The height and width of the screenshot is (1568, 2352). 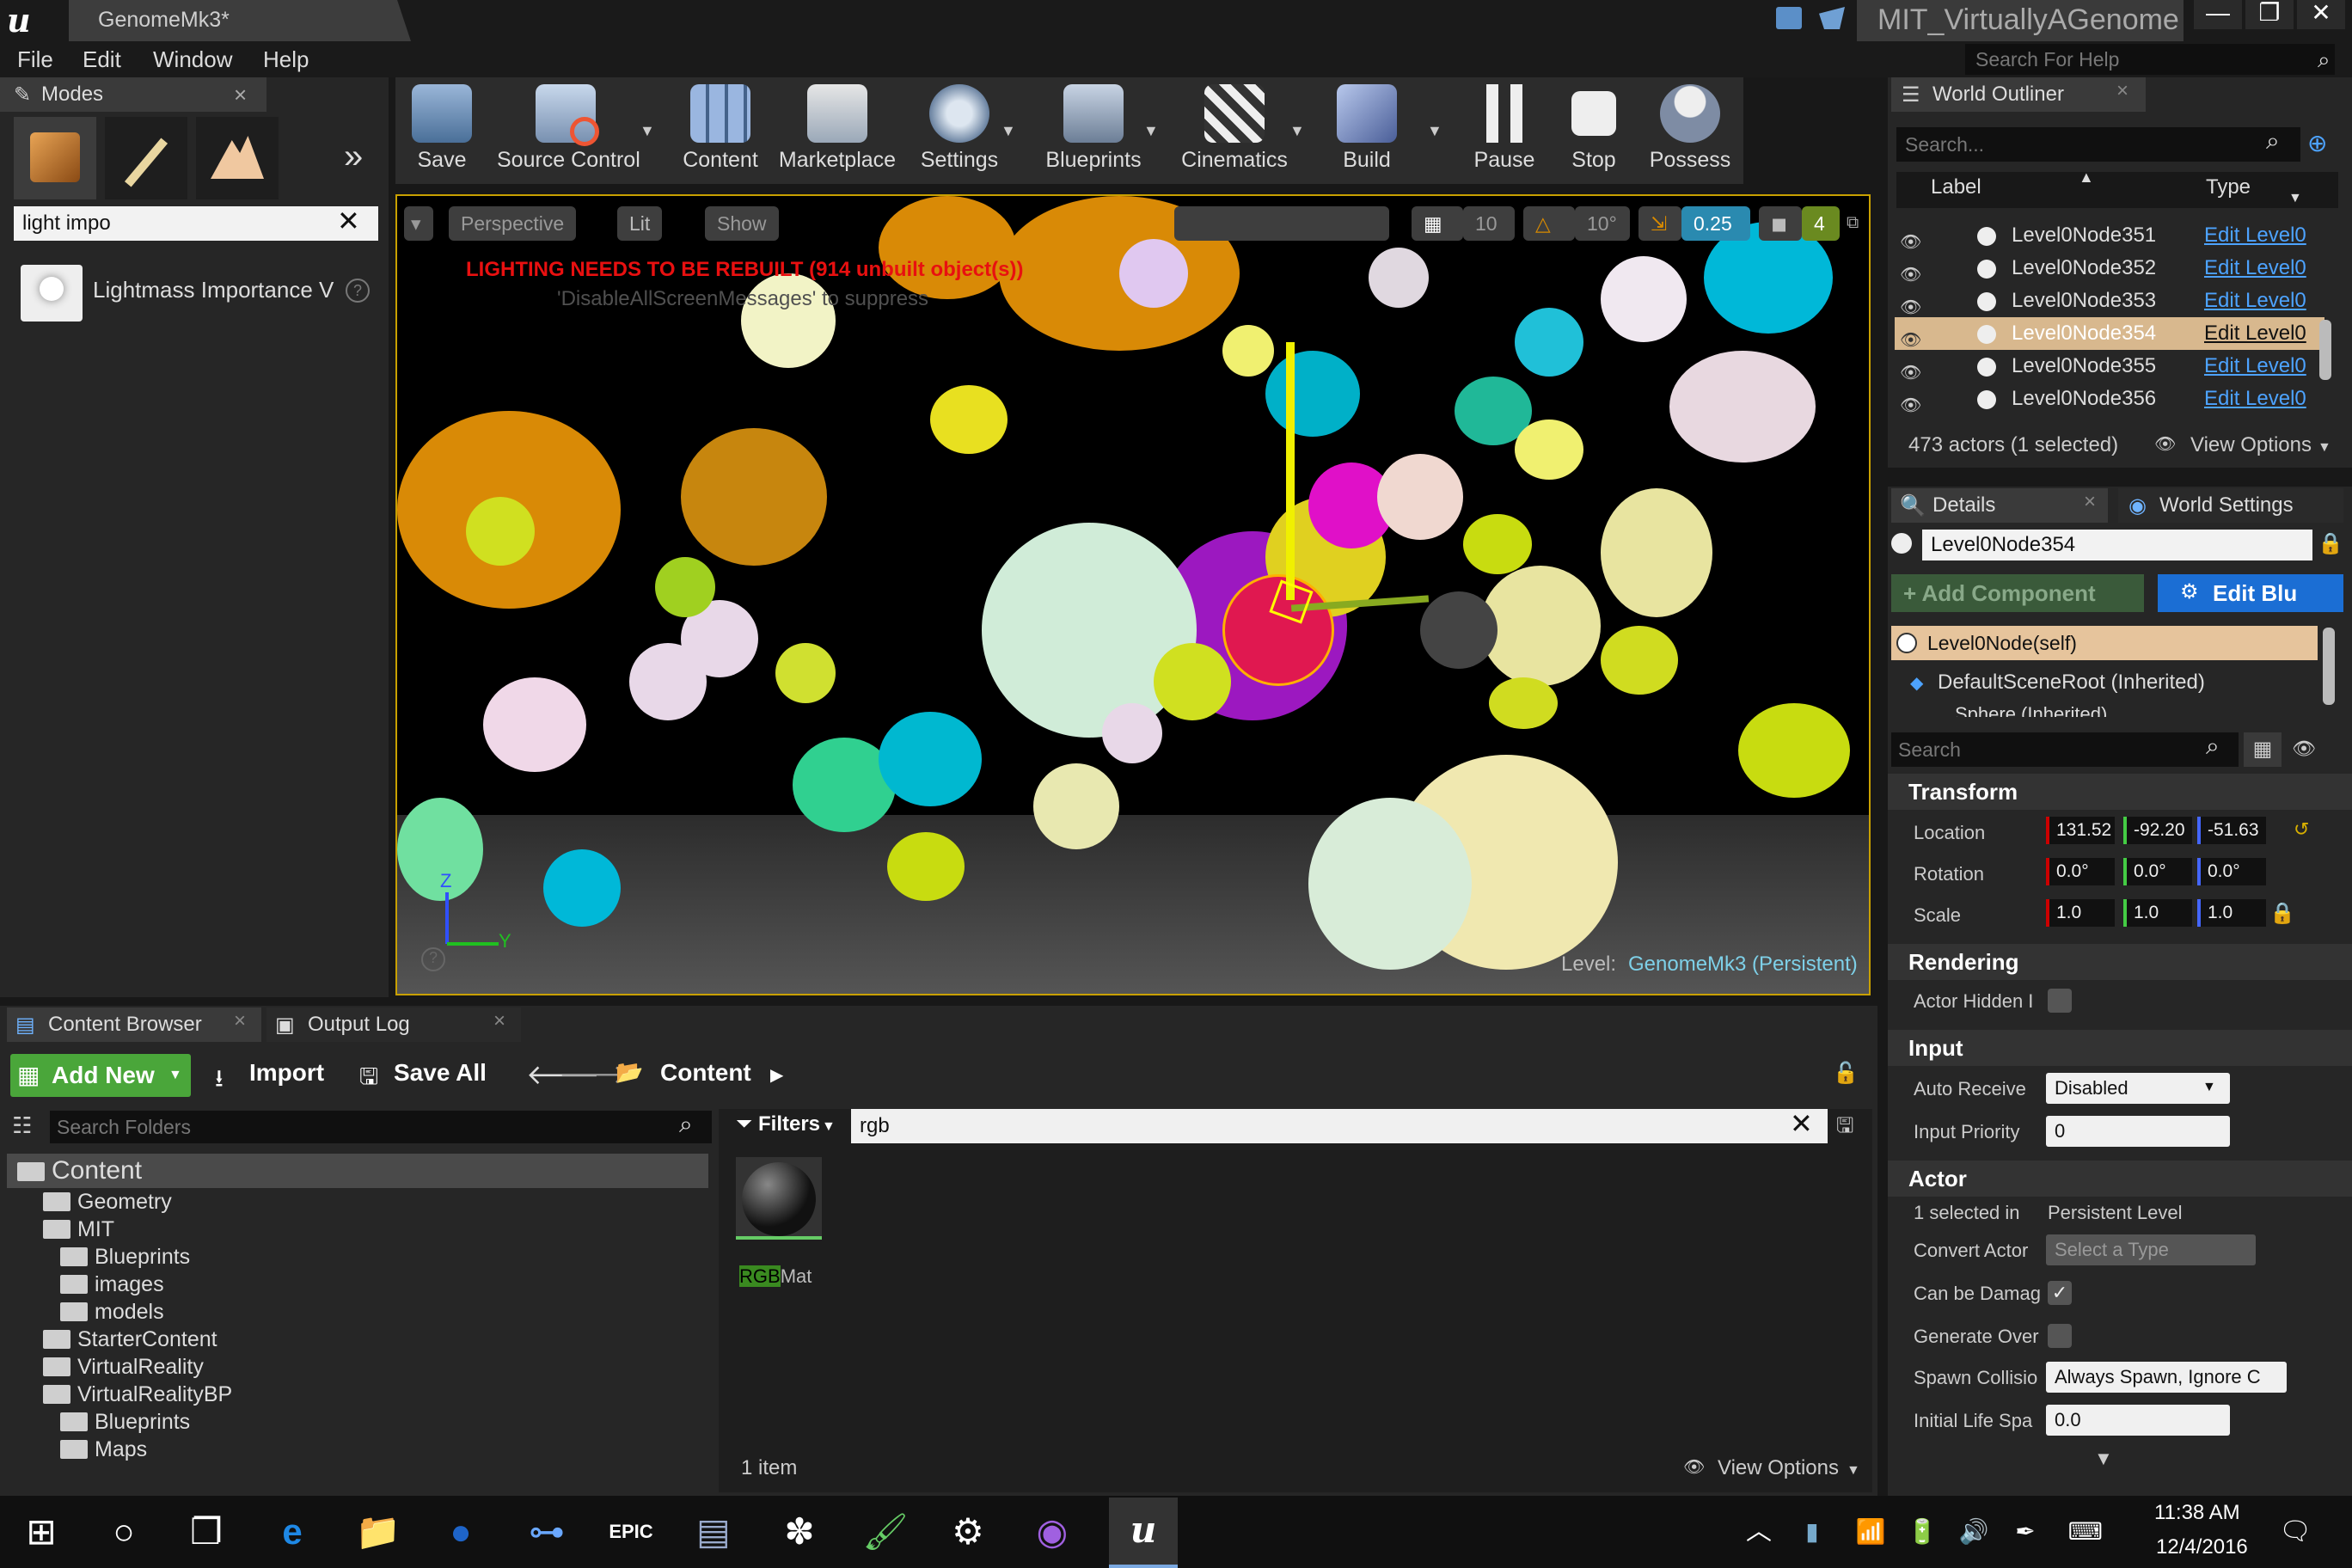 What do you see at coordinates (2104, 643) in the screenshot?
I see `component-self-row: Level0Node(self)` at bounding box center [2104, 643].